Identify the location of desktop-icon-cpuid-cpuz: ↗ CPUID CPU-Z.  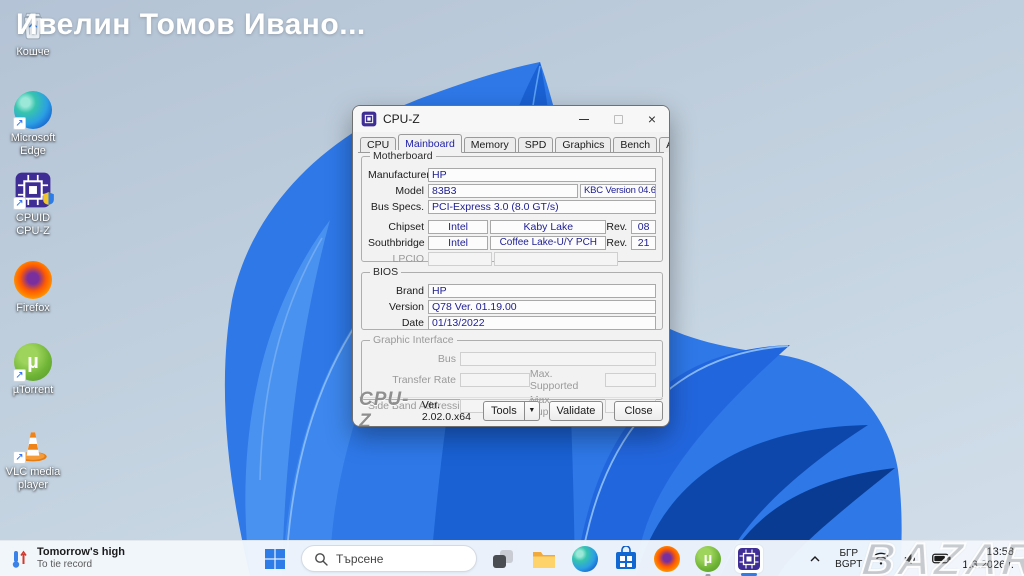
(33, 204).